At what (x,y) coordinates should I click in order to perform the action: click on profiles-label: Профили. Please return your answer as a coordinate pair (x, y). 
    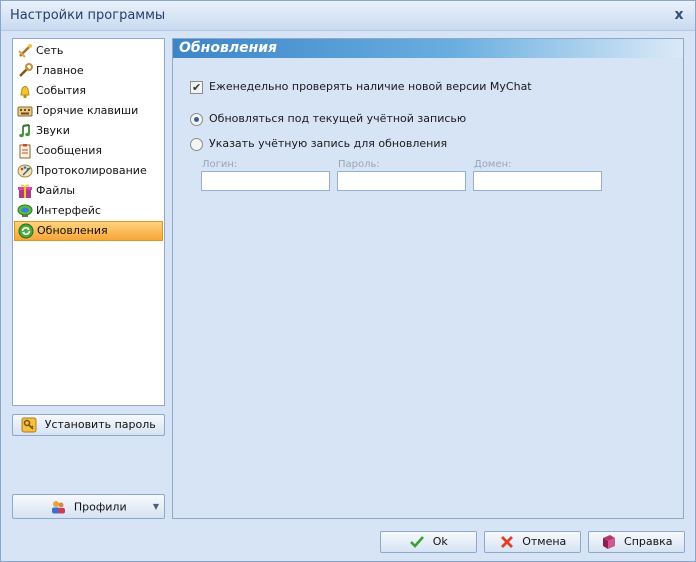
    Looking at the image, I should click on (100, 507).